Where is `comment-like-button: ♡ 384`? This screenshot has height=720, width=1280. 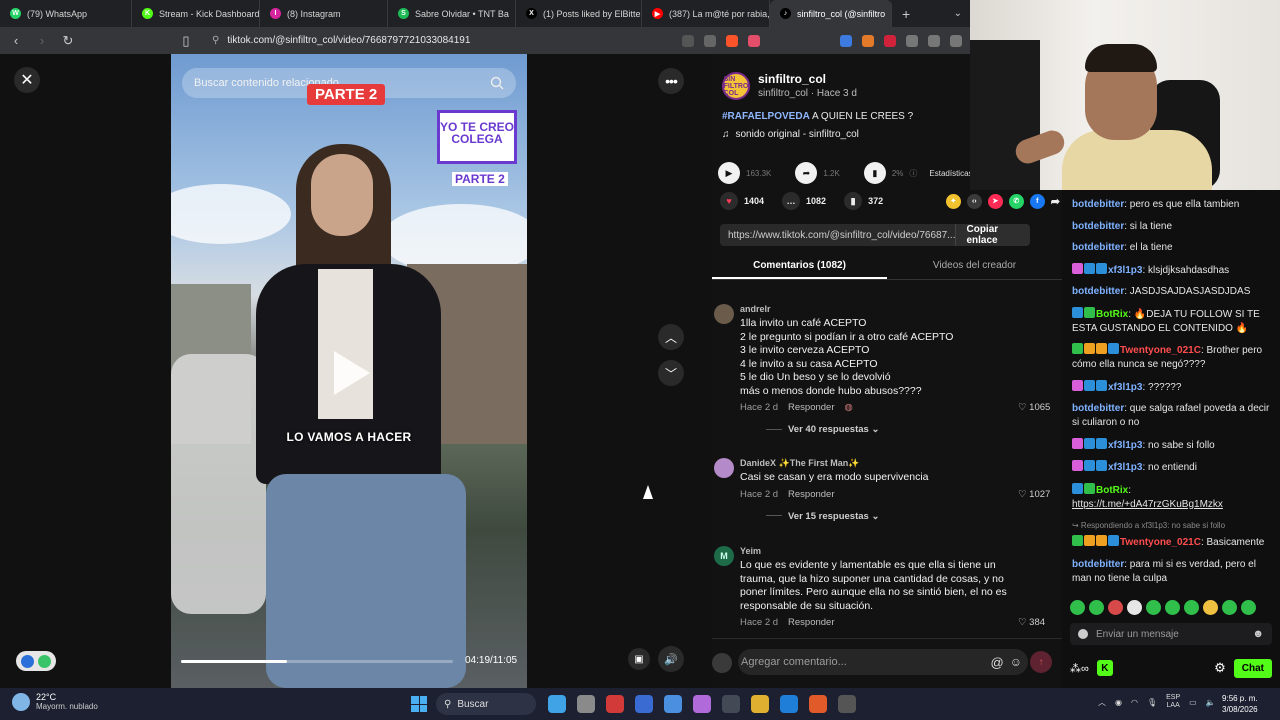
comment-like-button: ♡ 384 is located at coordinates (1031, 622).